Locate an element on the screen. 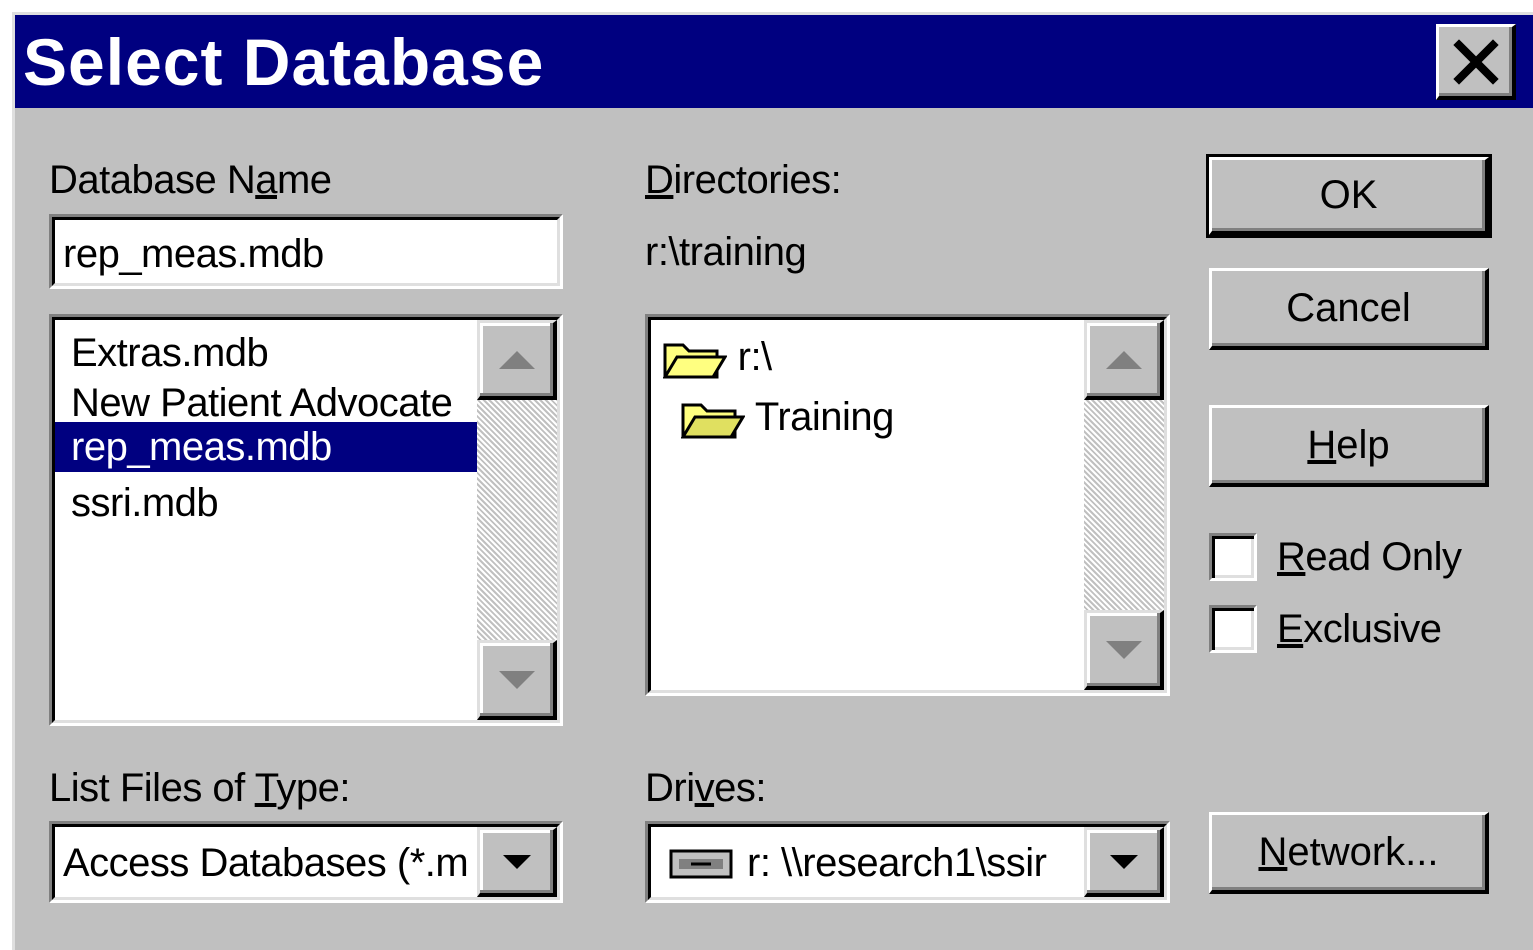 This screenshot has width=1533, height=950. cancel-button: Cancel is located at coordinates (1349, 309).